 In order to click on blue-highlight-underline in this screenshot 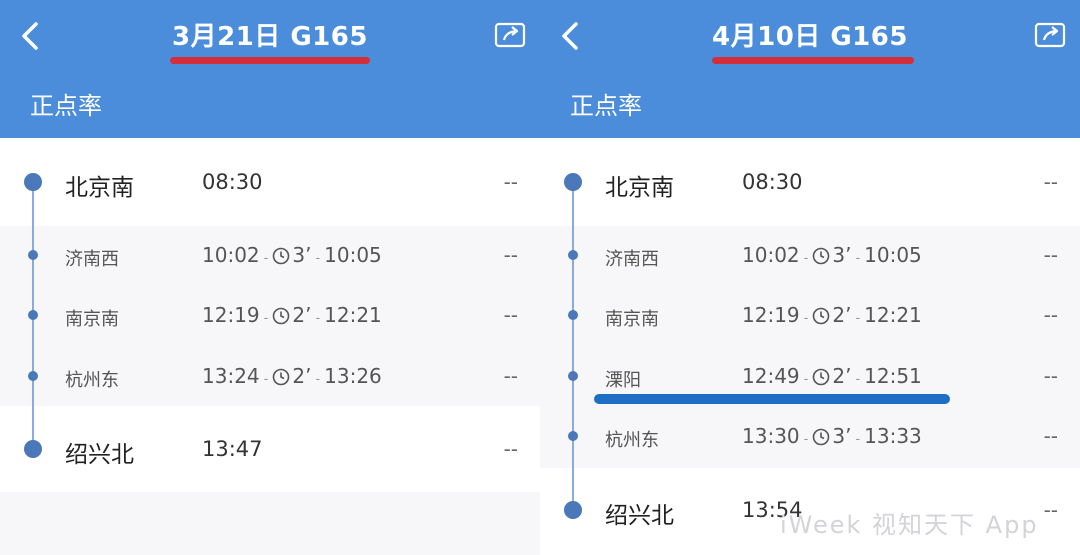, I will do `click(772, 399)`.